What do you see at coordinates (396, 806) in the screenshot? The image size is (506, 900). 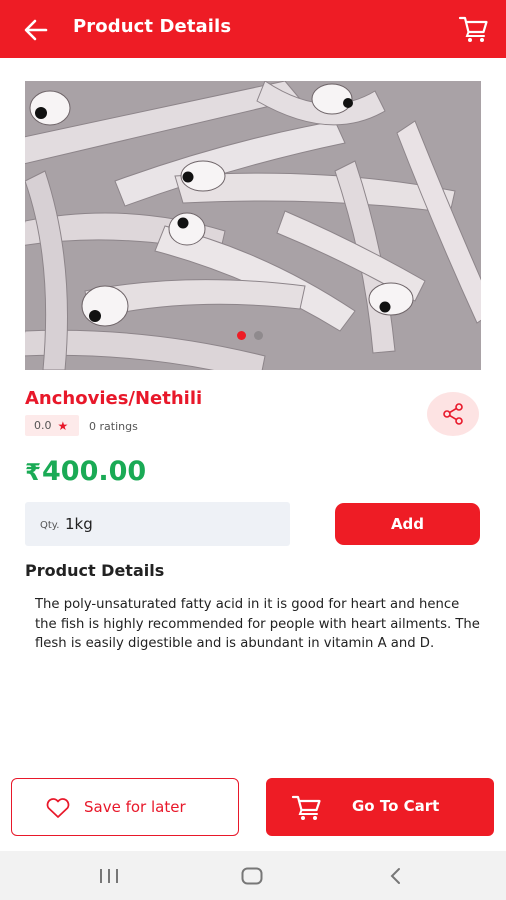 I see `go-to-cart-label: Go To Cart` at bounding box center [396, 806].